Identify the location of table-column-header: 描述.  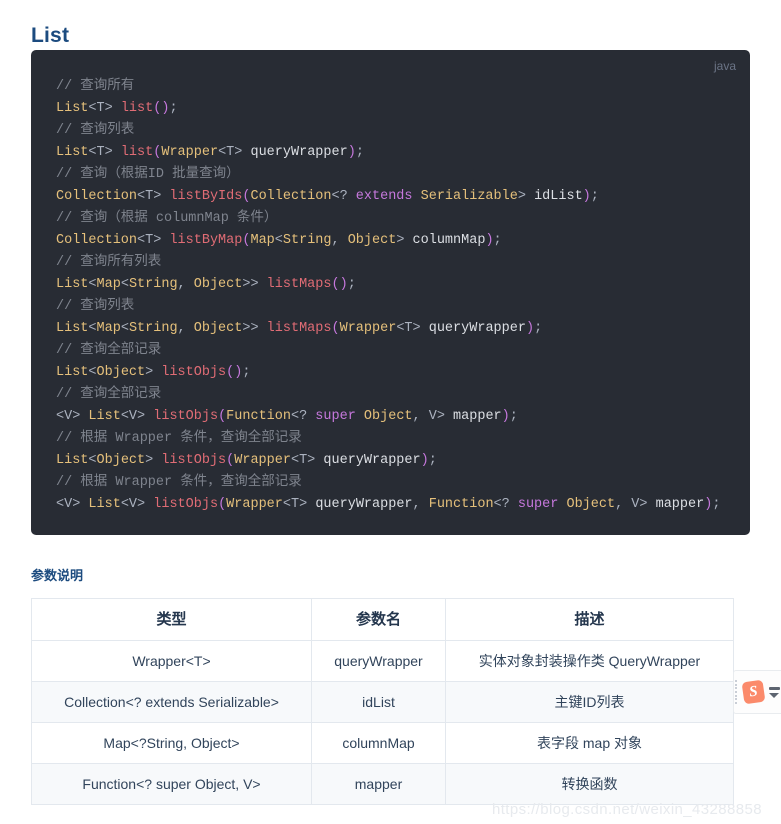
(589, 619).